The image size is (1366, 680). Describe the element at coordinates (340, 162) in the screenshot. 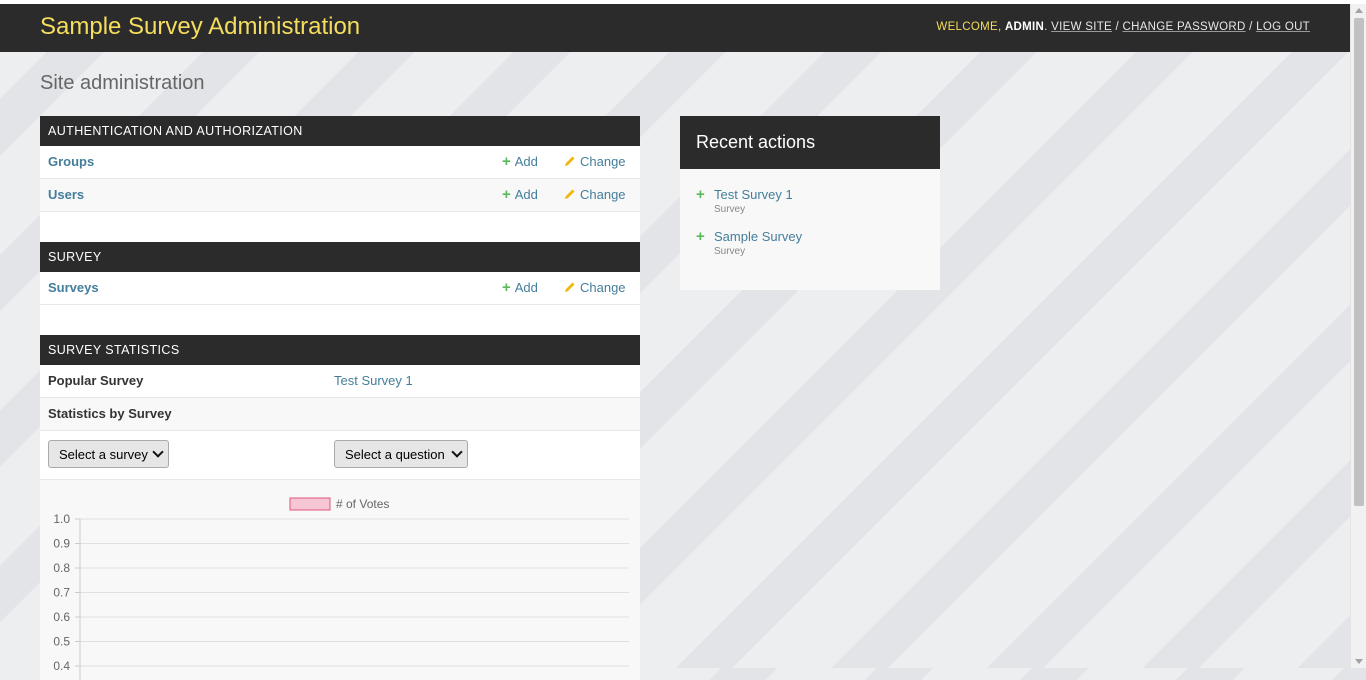

I see `model-row-groups: Groups + Add Change` at that location.